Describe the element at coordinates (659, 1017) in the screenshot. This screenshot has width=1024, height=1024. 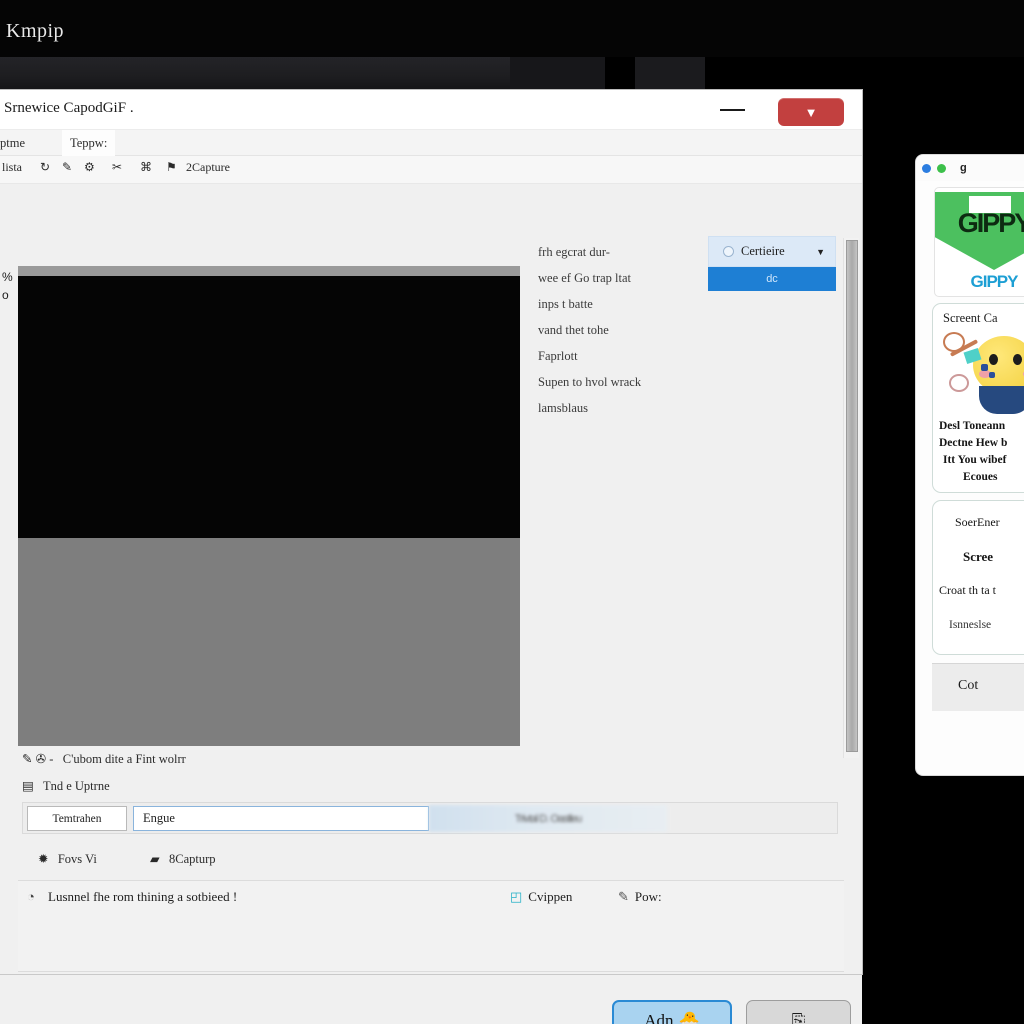
I see `add-button-label: Adn` at that location.